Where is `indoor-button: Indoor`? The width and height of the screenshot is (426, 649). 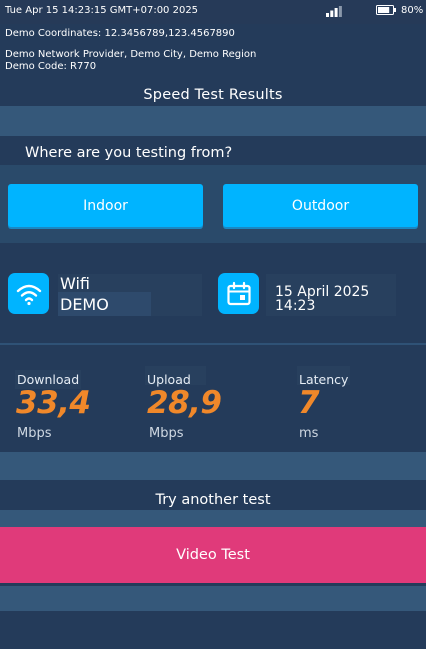
indoor-button: Indoor is located at coordinates (105, 205).